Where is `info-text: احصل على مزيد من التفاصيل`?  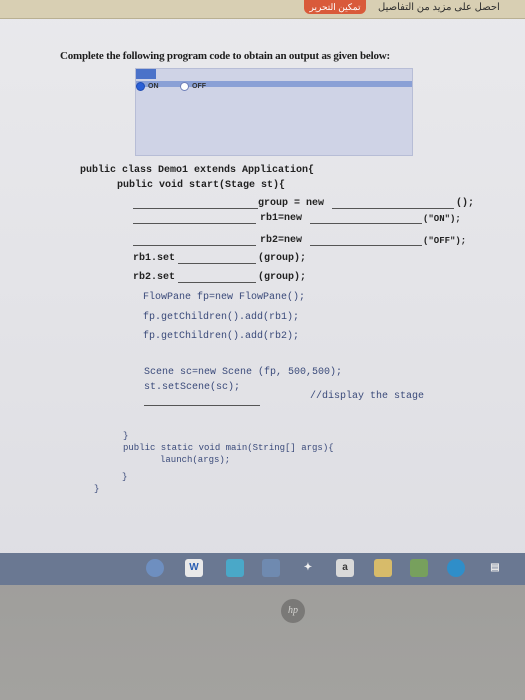 info-text: احصل على مزيد من التفاصيل is located at coordinates (439, 7).